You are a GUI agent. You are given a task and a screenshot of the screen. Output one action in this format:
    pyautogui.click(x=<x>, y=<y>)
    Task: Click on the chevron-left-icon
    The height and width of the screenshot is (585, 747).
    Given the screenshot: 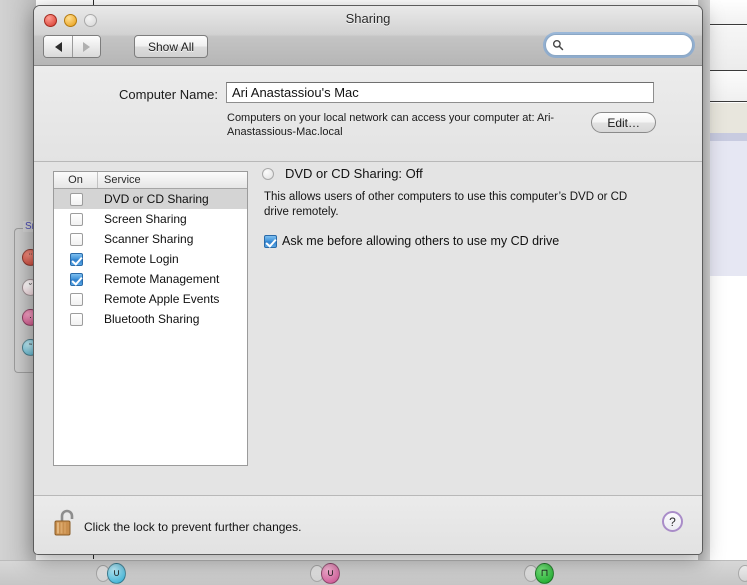 What is the action you would take?
    pyautogui.click(x=58, y=46)
    